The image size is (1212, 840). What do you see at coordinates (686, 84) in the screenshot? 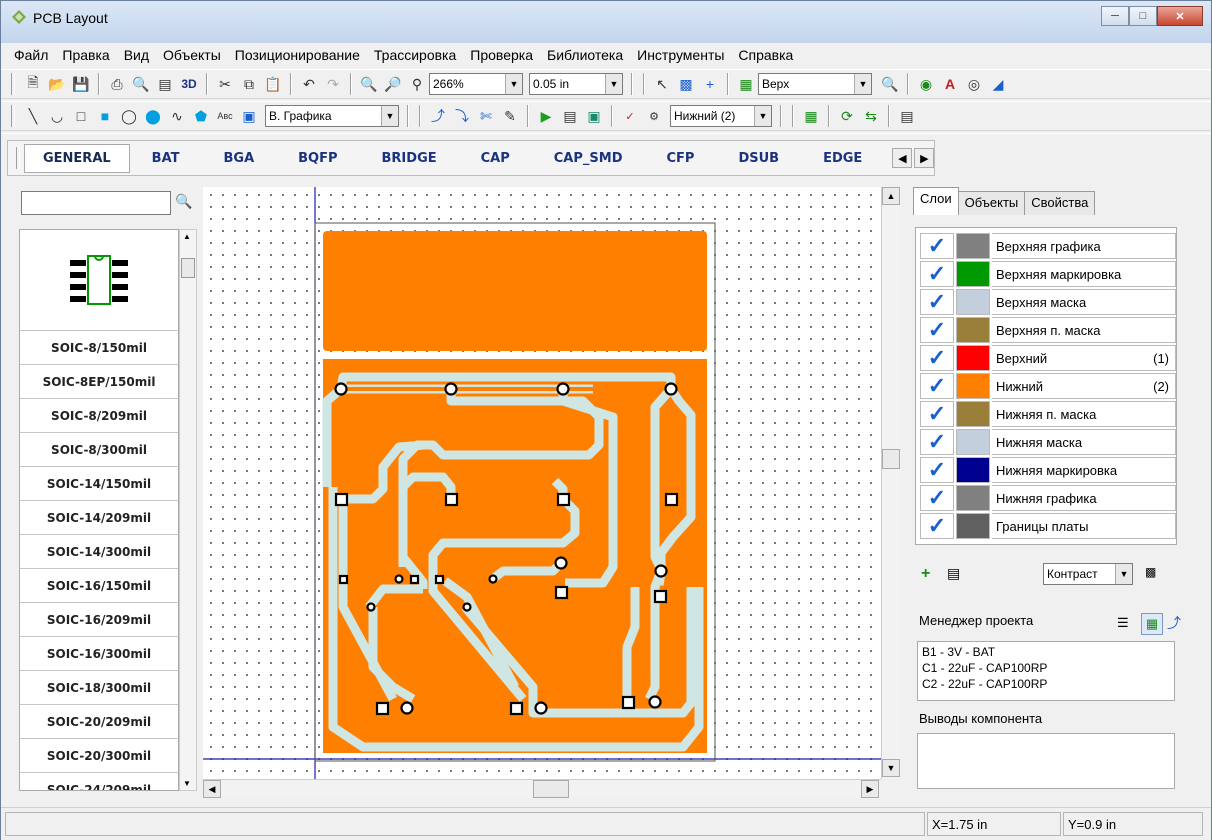
I see `measure-icon: ▩` at bounding box center [686, 84].